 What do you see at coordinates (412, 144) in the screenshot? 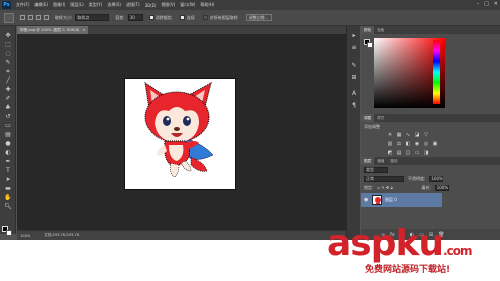
I see `adjustment-icons-row-2: ▥ ⚖ ◧ ◉ ◎ ▣` at bounding box center [412, 144].